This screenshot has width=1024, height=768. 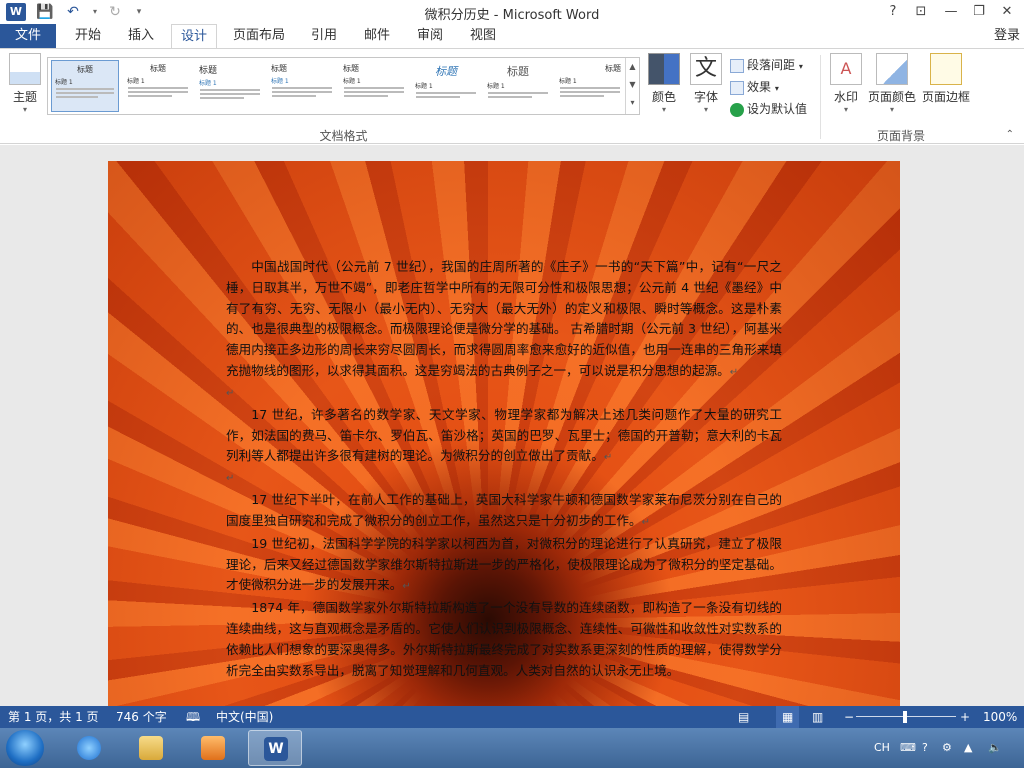 What do you see at coordinates (882, 747) in the screenshot?
I see `input-language-indicator: CH` at bounding box center [882, 747].